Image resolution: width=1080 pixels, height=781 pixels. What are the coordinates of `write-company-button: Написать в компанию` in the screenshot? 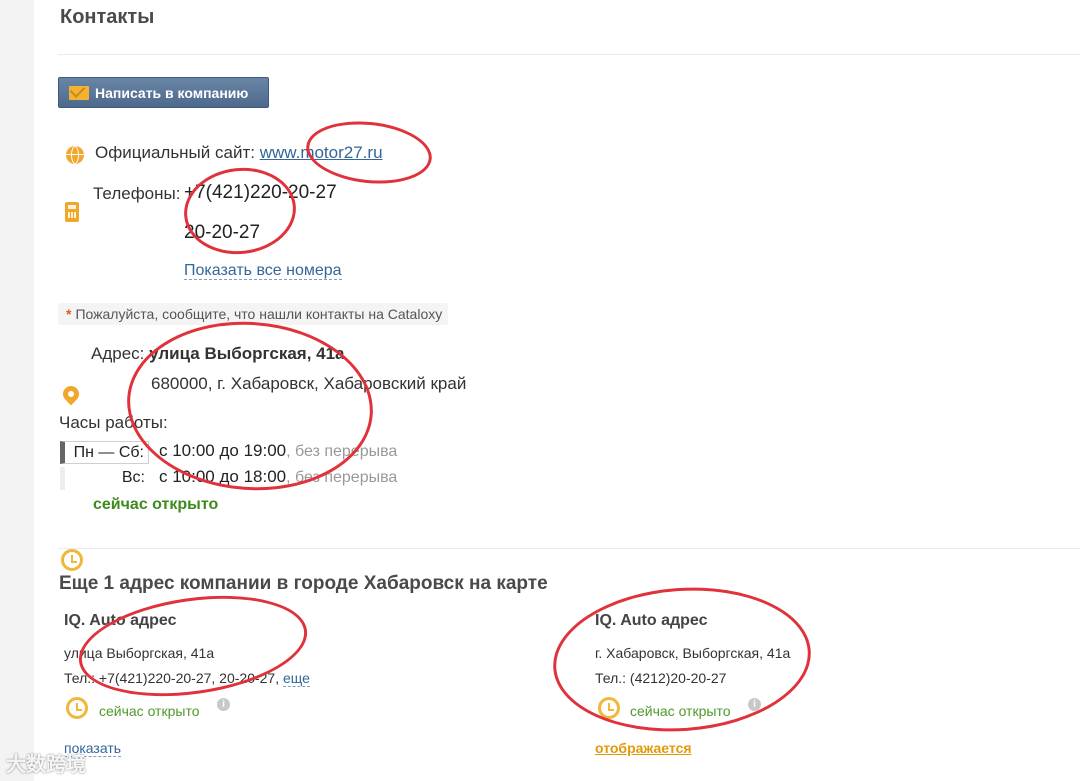 It's located at (163, 92).